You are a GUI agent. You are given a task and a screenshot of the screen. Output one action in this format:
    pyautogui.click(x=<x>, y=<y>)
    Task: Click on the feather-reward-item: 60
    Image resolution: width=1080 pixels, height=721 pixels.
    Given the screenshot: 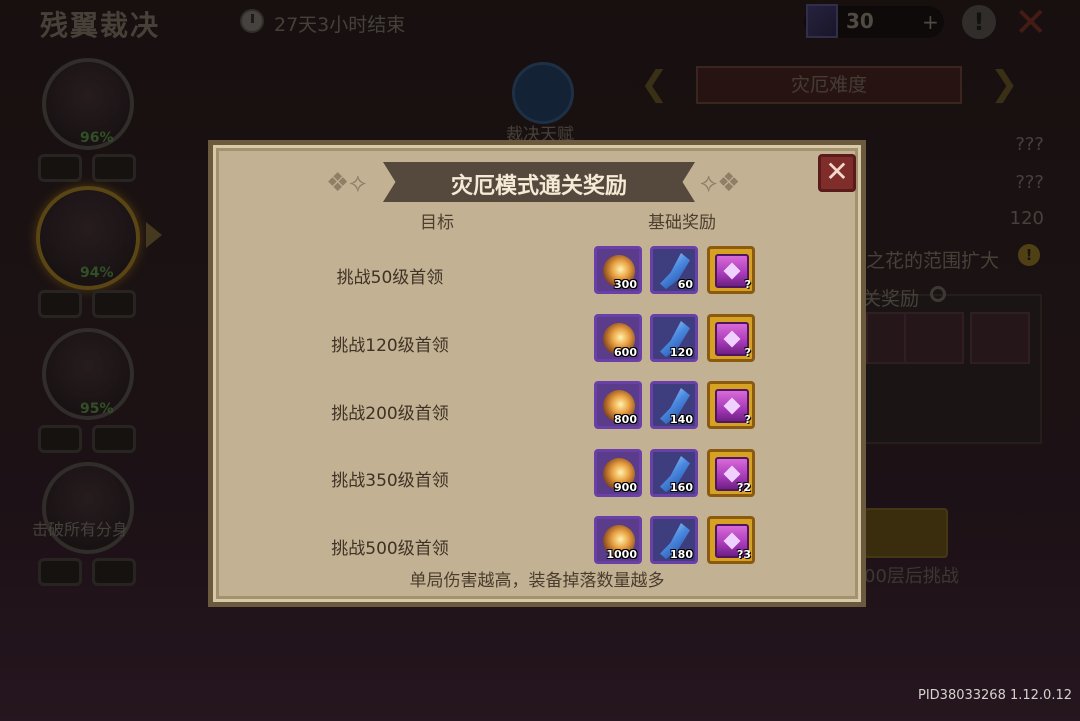 What is the action you would take?
    pyautogui.click(x=674, y=270)
    